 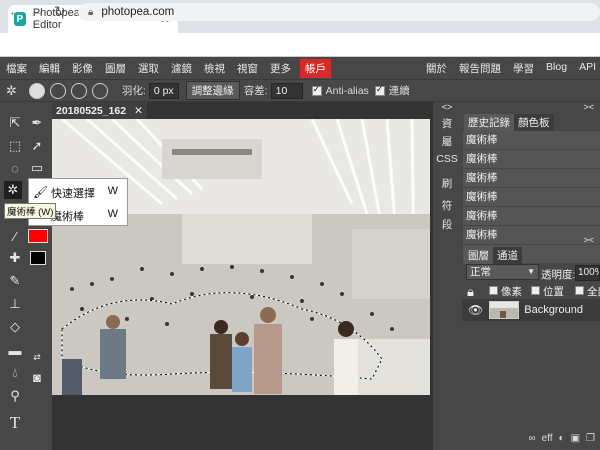 What do you see at coordinates (99, 90) in the screenshot?
I see `intersect-selection-icon` at bounding box center [99, 90].